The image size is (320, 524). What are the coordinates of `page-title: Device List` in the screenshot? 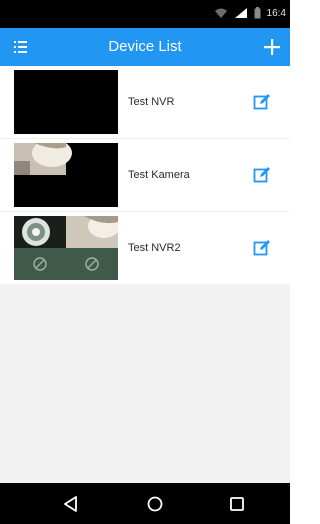 It's located at (145, 46).